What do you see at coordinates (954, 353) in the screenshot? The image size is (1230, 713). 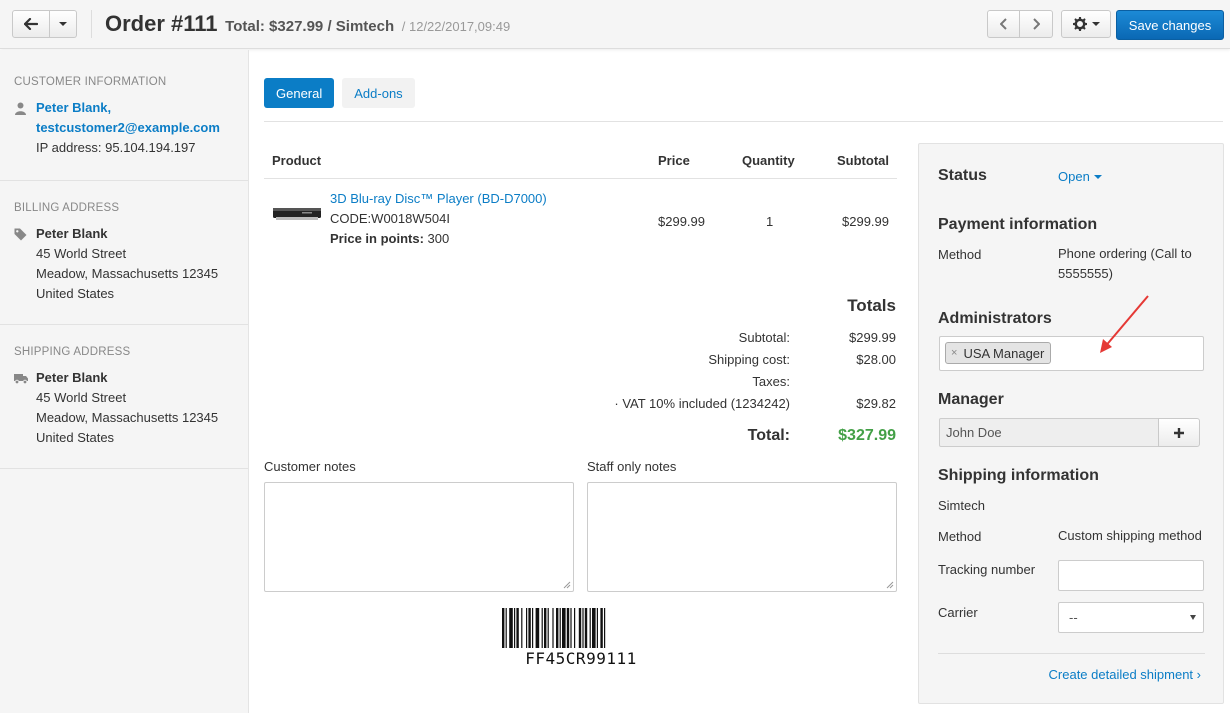 I see `remove-tag-icon: ×` at bounding box center [954, 353].